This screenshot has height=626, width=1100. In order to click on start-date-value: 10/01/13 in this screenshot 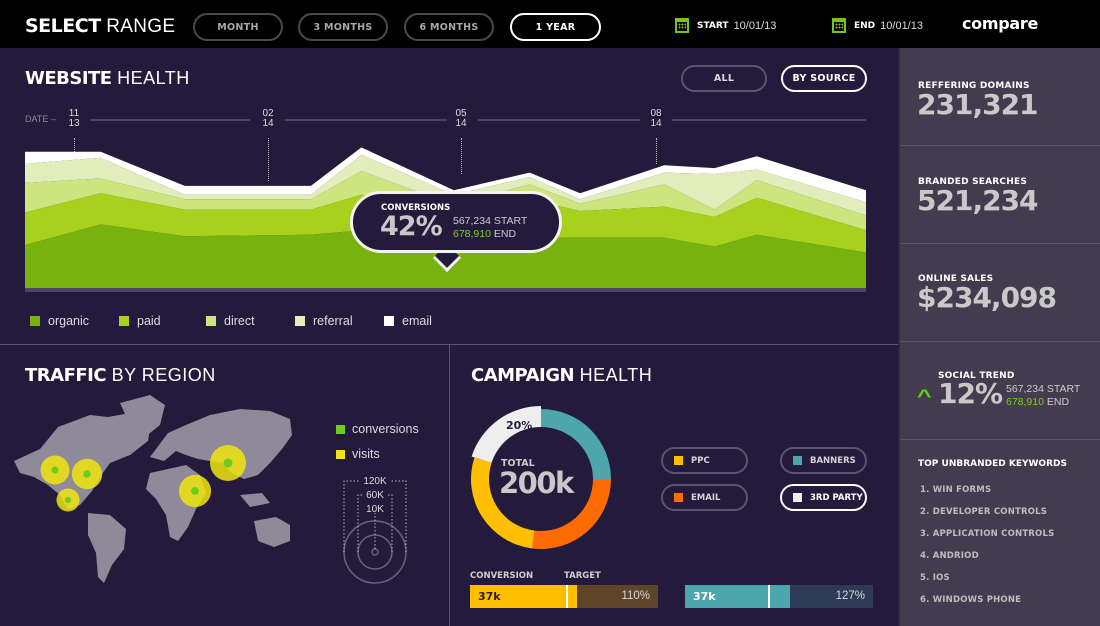, I will do `click(755, 25)`.